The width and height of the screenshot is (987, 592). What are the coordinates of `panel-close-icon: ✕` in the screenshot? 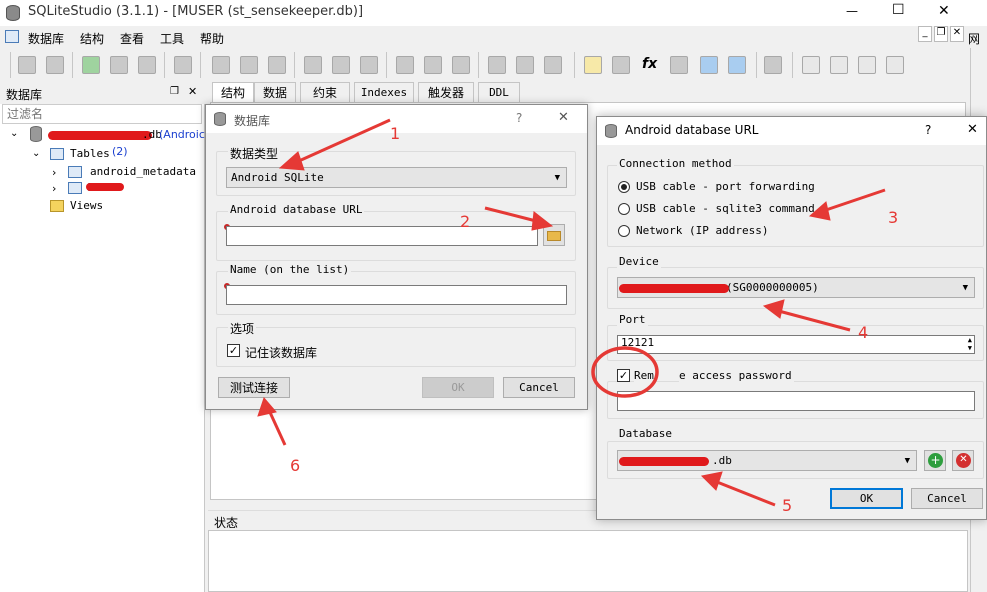 It's located at (192, 91).